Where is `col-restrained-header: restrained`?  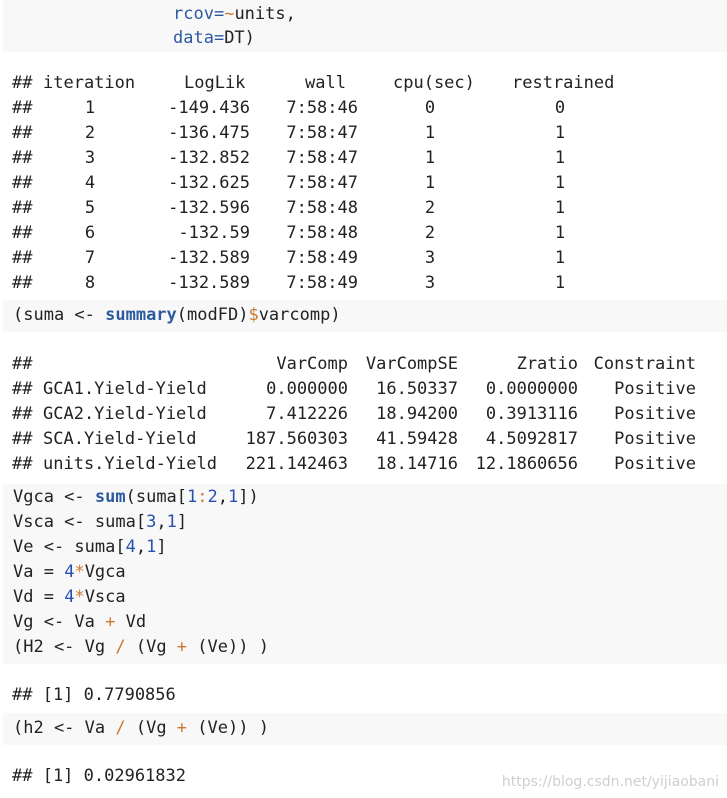
col-restrained-header: restrained is located at coordinates (563, 83).